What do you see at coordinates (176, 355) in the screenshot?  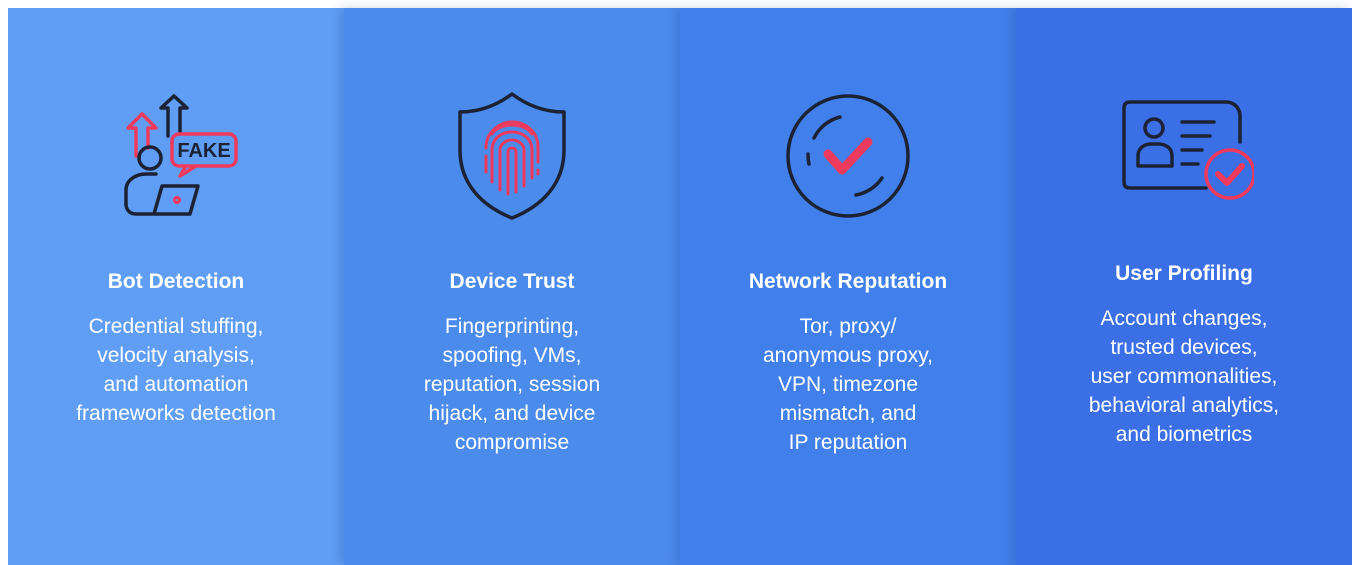 I see `description-line: velocity analysis,` at bounding box center [176, 355].